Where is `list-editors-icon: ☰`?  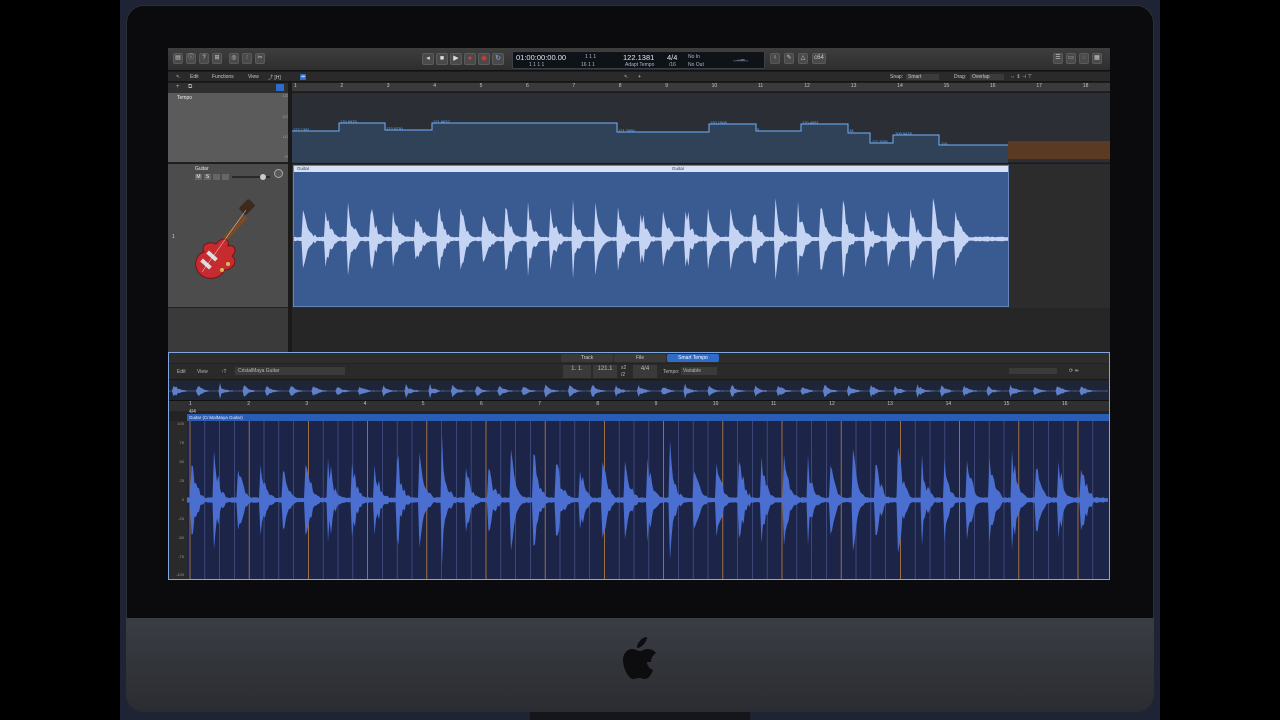 list-editors-icon: ☰ is located at coordinates (1058, 58).